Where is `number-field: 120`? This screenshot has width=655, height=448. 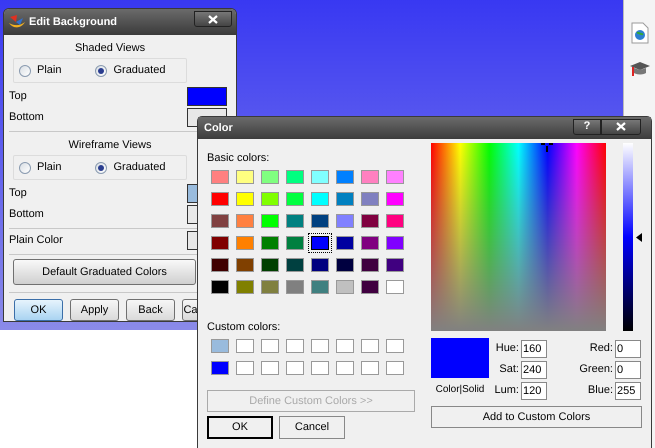
number-field: 120 is located at coordinates (534, 391).